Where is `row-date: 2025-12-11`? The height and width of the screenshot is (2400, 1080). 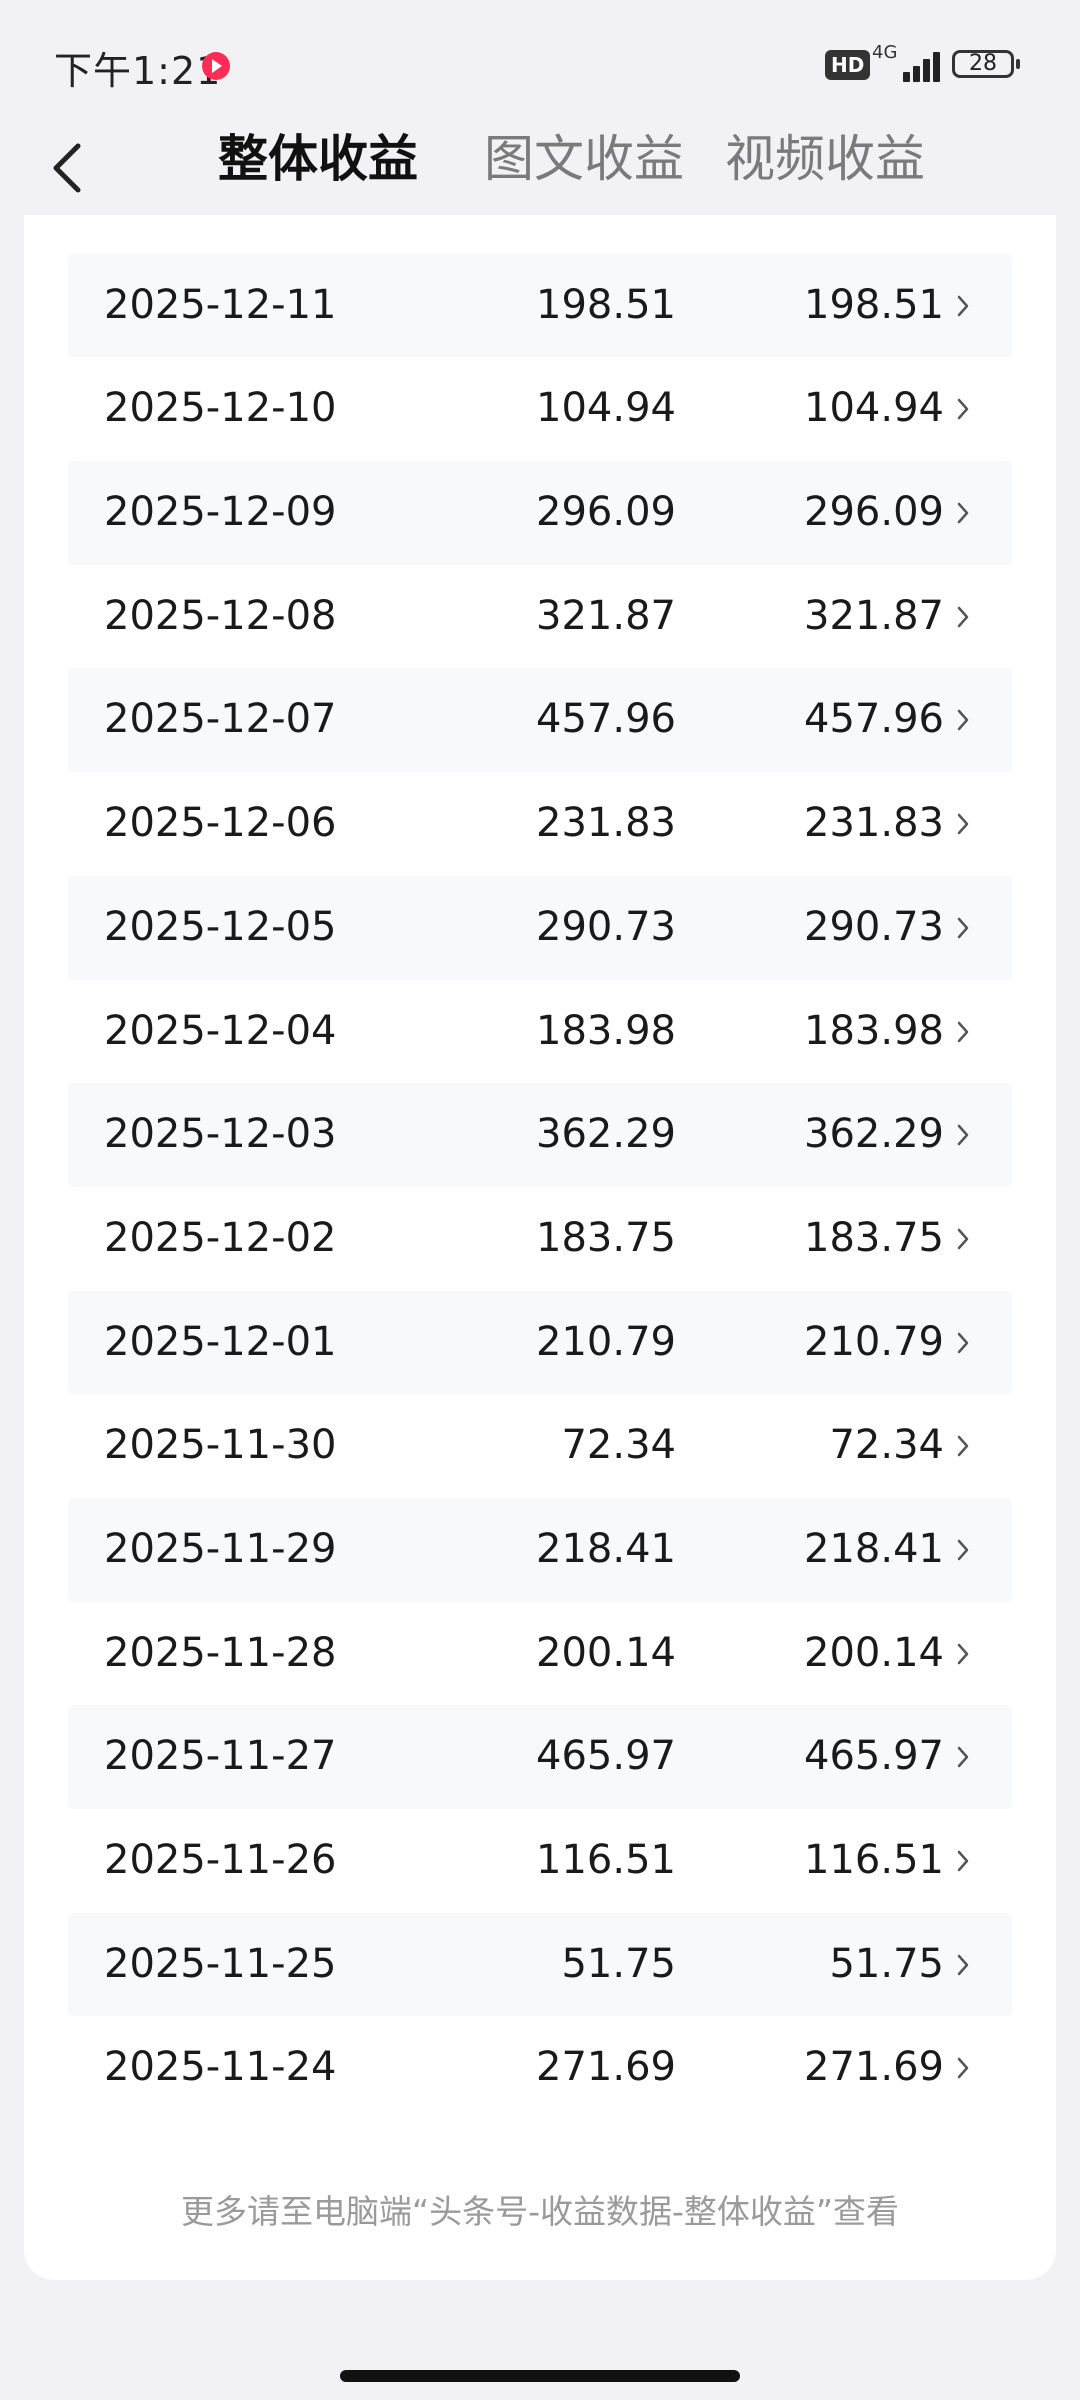 row-date: 2025-12-11 is located at coordinates (220, 304).